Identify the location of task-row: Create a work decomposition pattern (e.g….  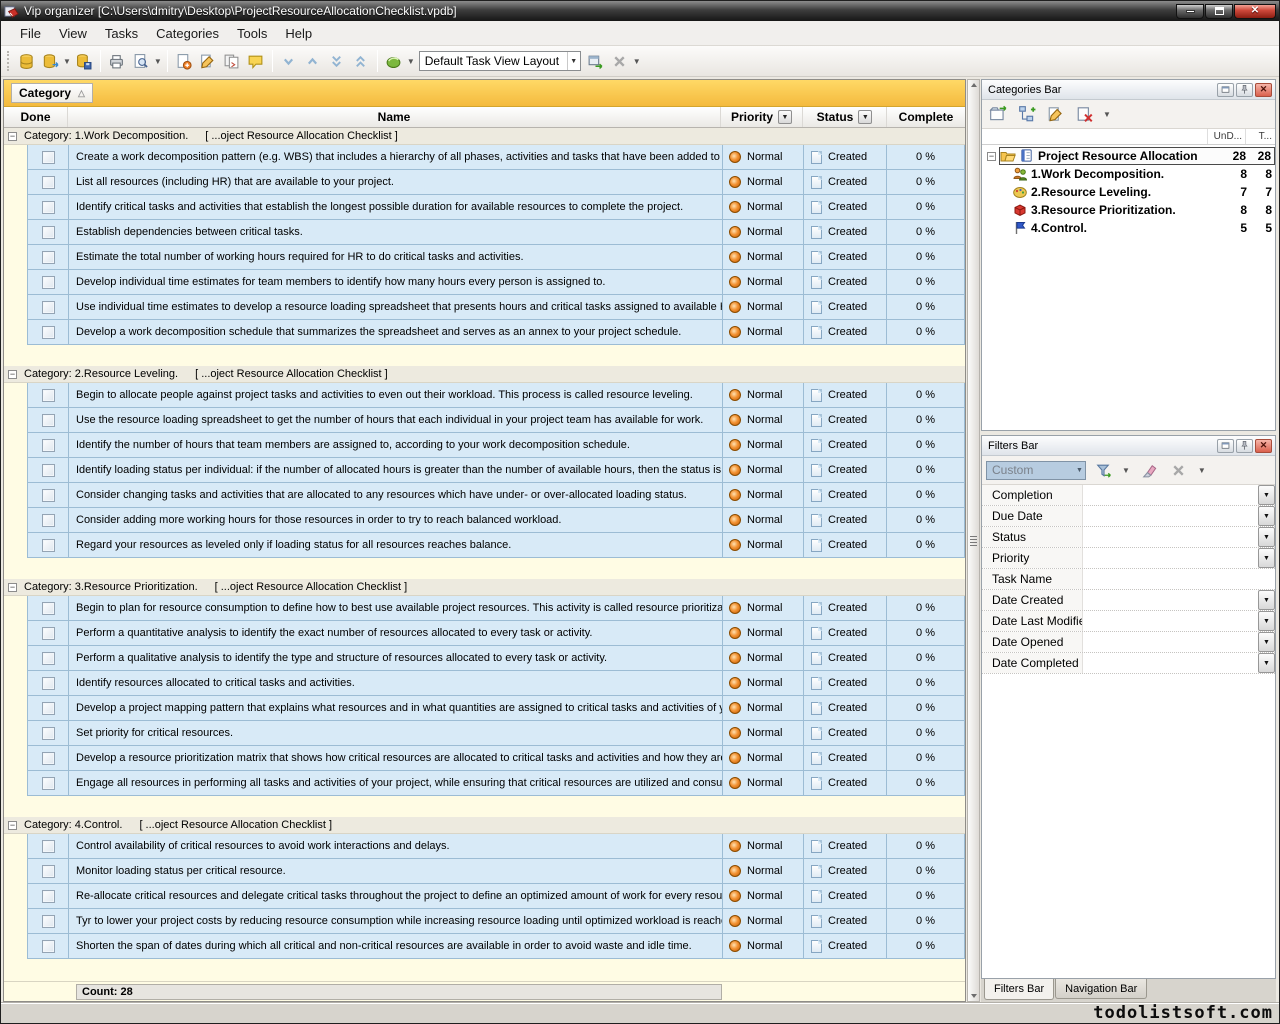
(496, 157).